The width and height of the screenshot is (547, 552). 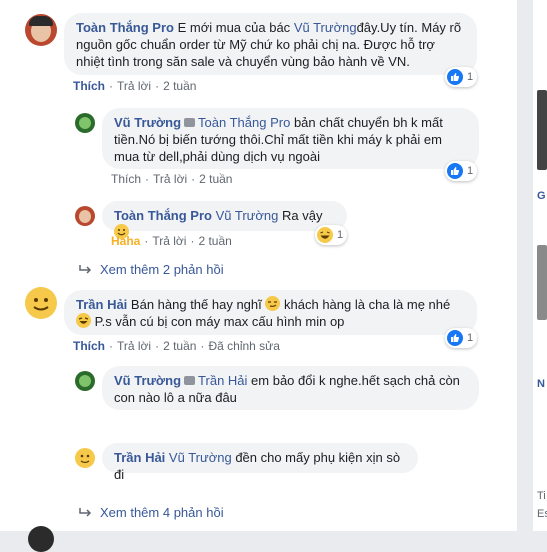 I want to click on view-more-replies: Xem thêm 4 phản hồi, so click(x=151, y=512).